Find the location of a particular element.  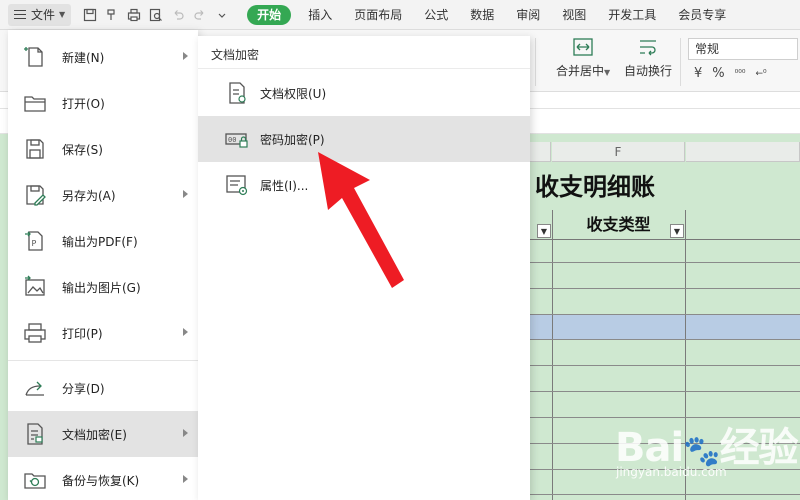

submenu-item-label: 文档权限(U) is located at coordinates (293, 93).